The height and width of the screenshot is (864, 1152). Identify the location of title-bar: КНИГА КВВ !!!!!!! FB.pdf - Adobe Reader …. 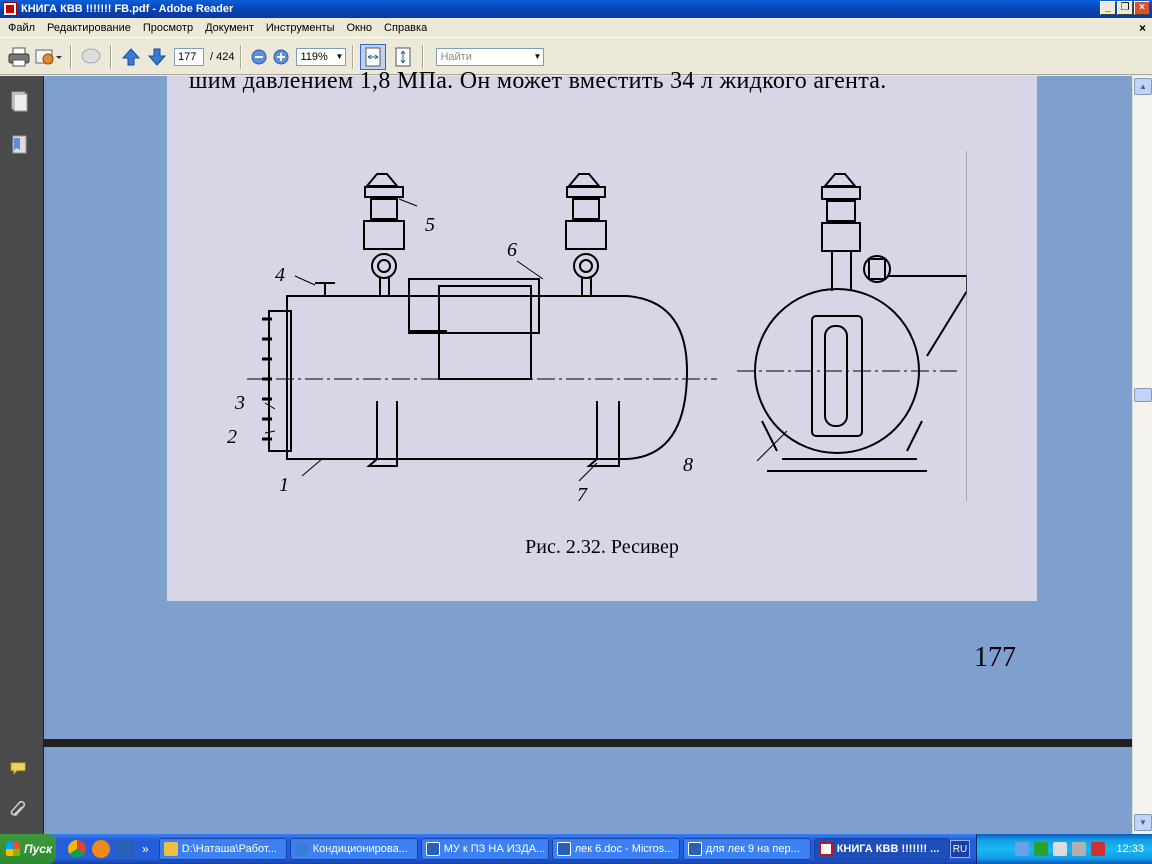
(576, 9).